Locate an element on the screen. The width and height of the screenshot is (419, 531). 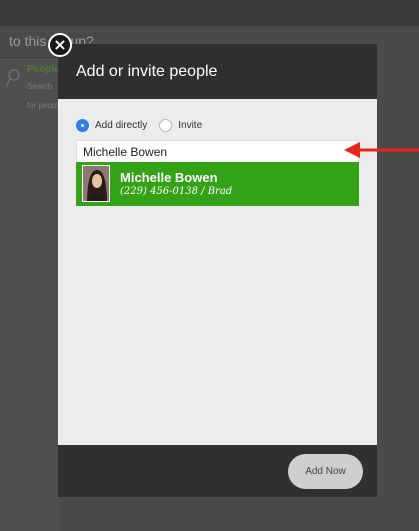
invite-radio is located at coordinates (166, 125).